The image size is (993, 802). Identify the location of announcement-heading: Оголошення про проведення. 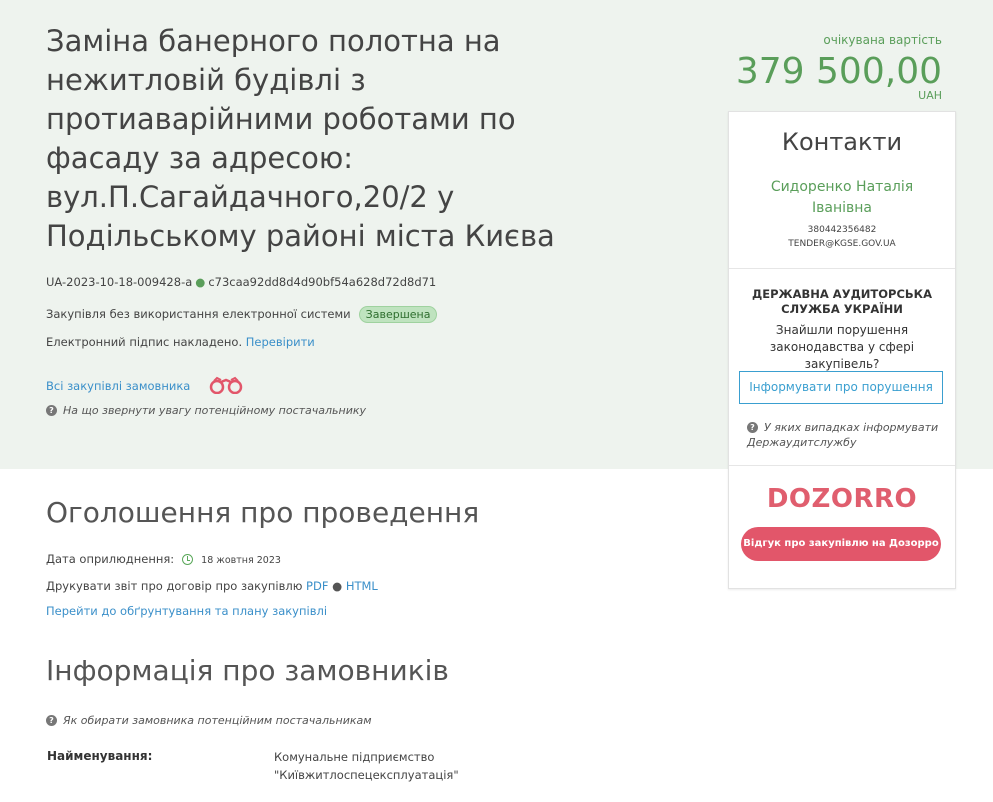
(263, 512).